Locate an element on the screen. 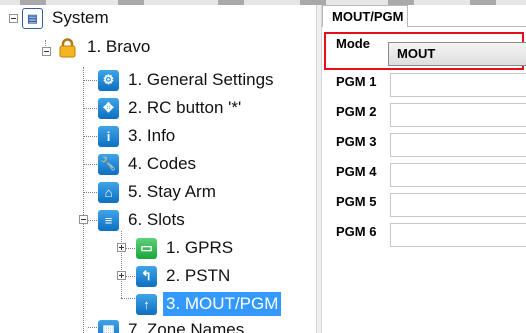 This screenshot has height=333, width=526. tab-divider is located at coordinates (467, 26).